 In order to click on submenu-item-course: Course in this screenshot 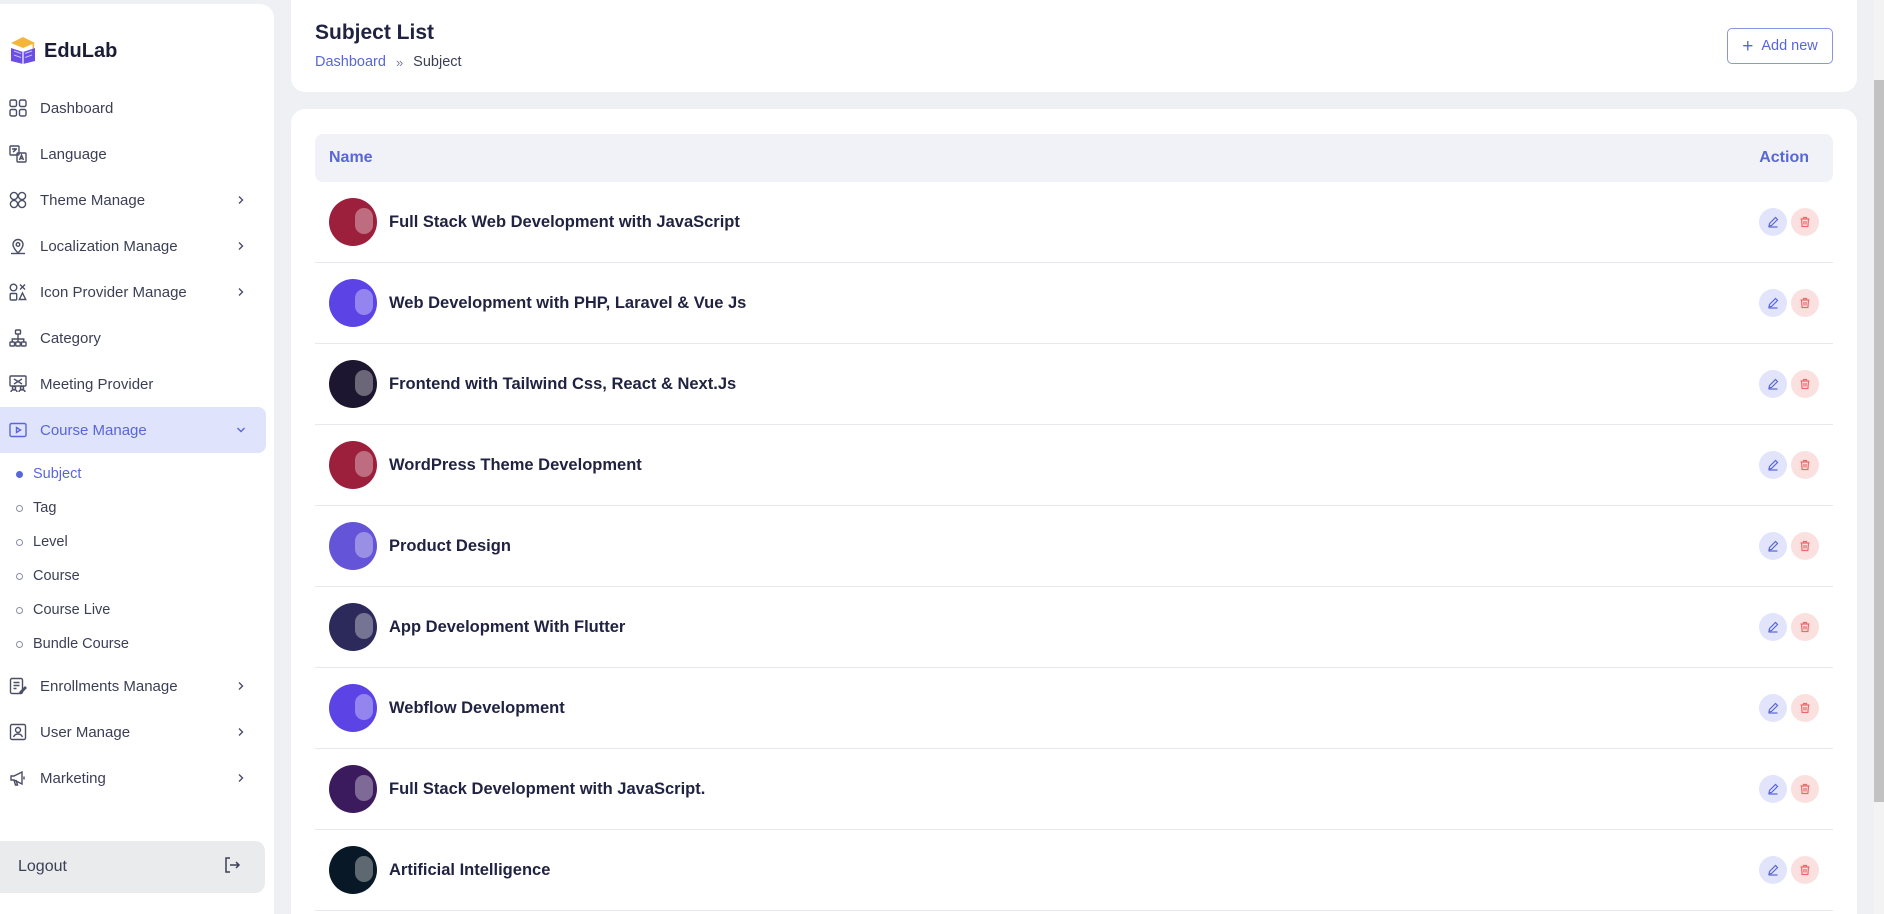, I will do `click(133, 576)`.